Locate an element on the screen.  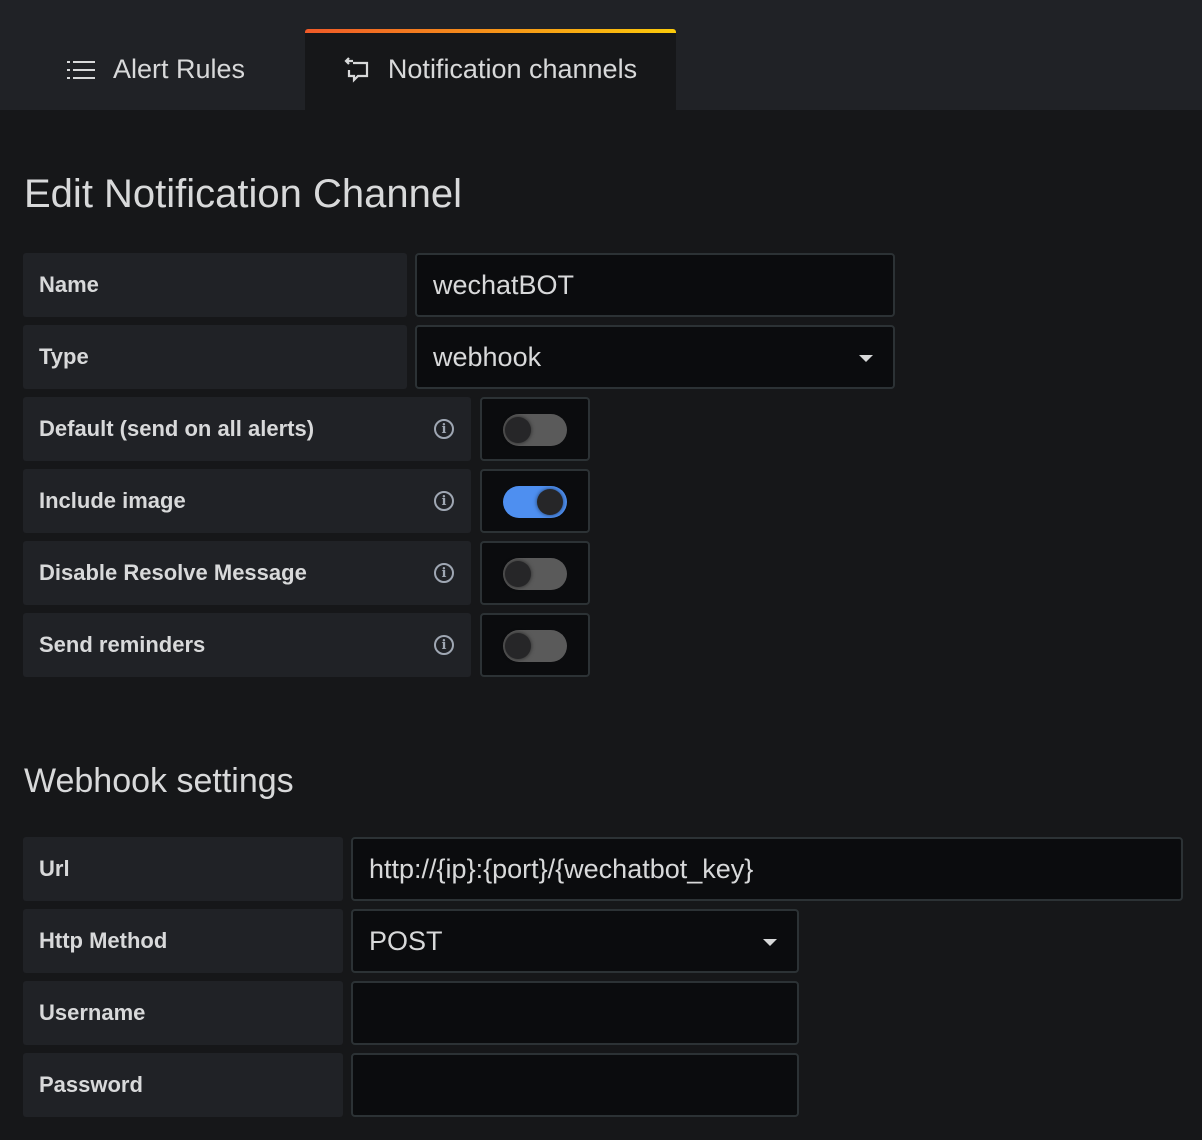
password-label: Password is located at coordinates (183, 1085).